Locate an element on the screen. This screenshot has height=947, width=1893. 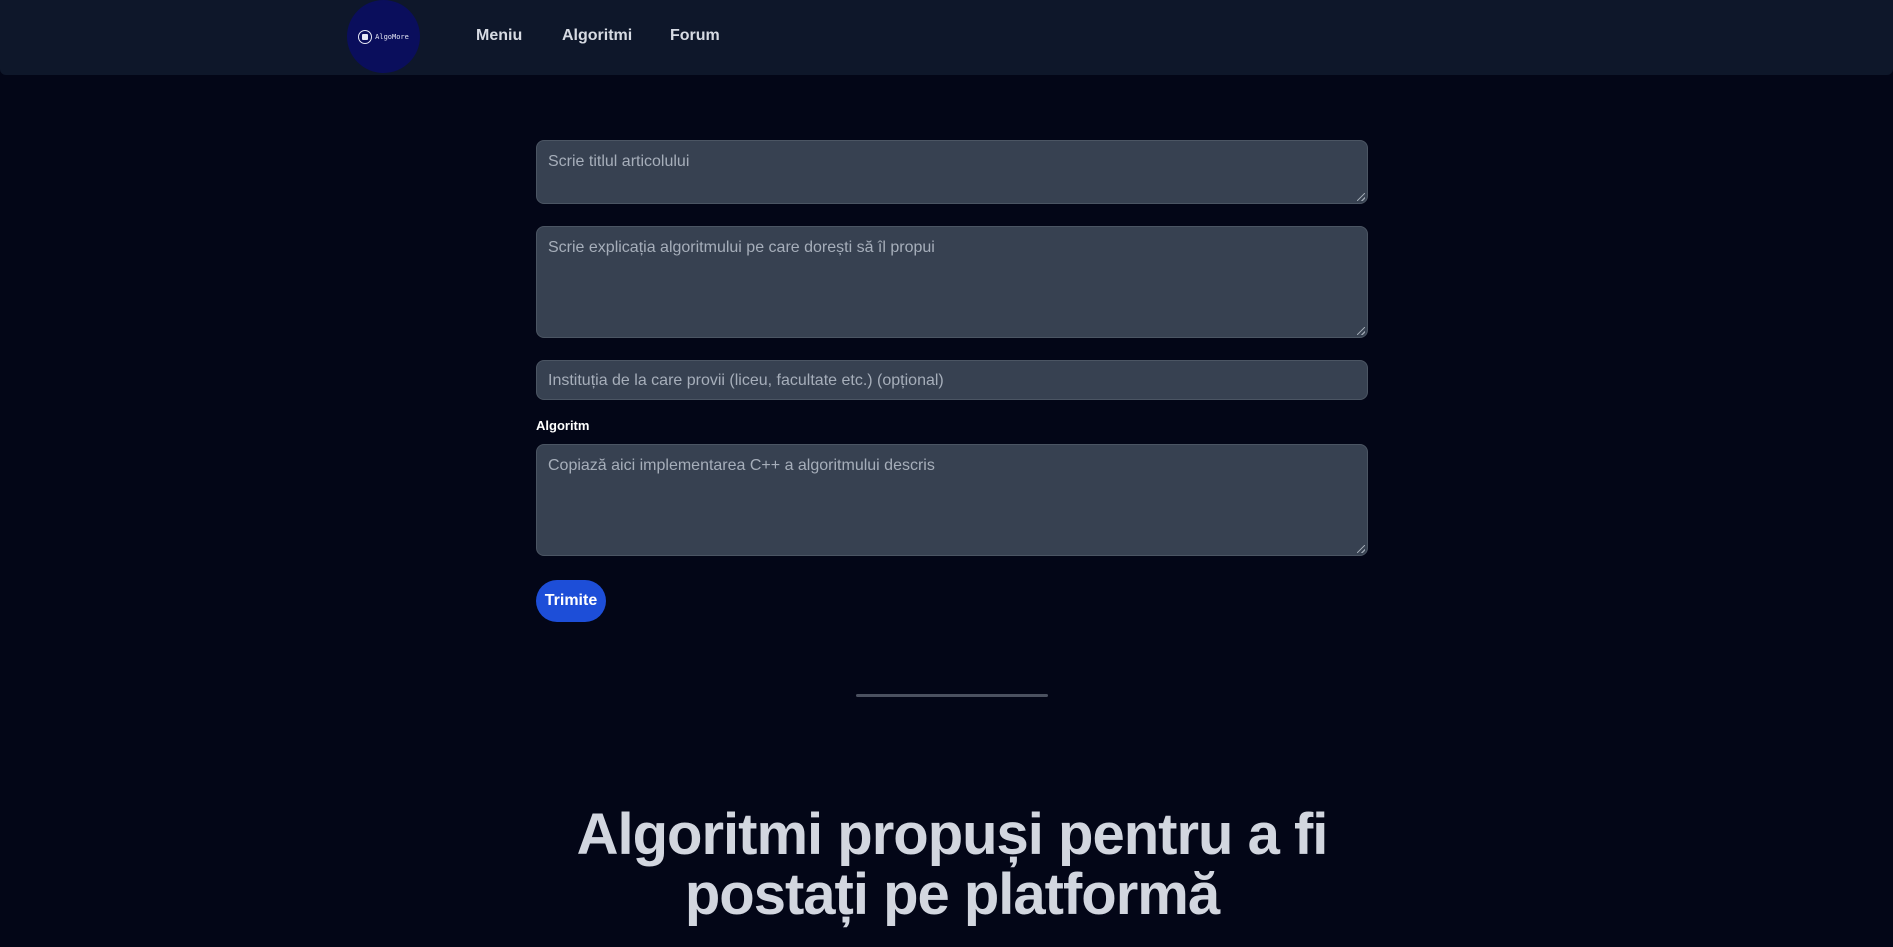
submit-button: Trimite is located at coordinates (571, 601).